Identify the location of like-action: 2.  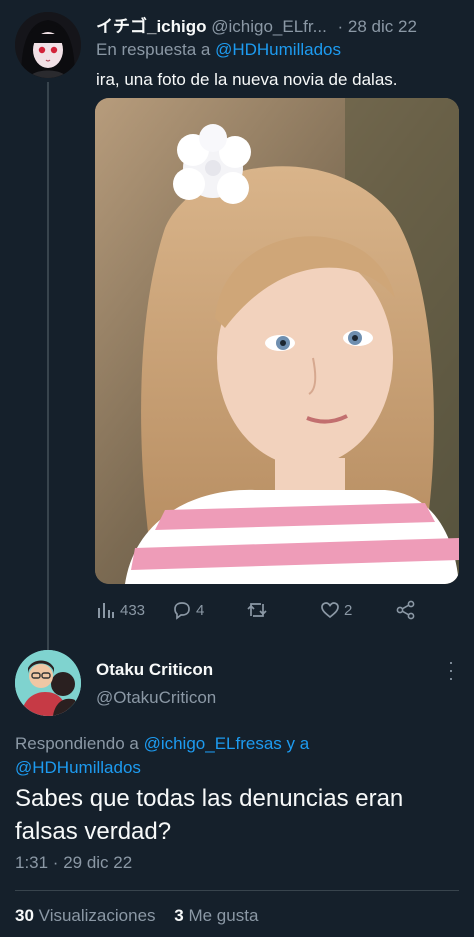
(336, 610).